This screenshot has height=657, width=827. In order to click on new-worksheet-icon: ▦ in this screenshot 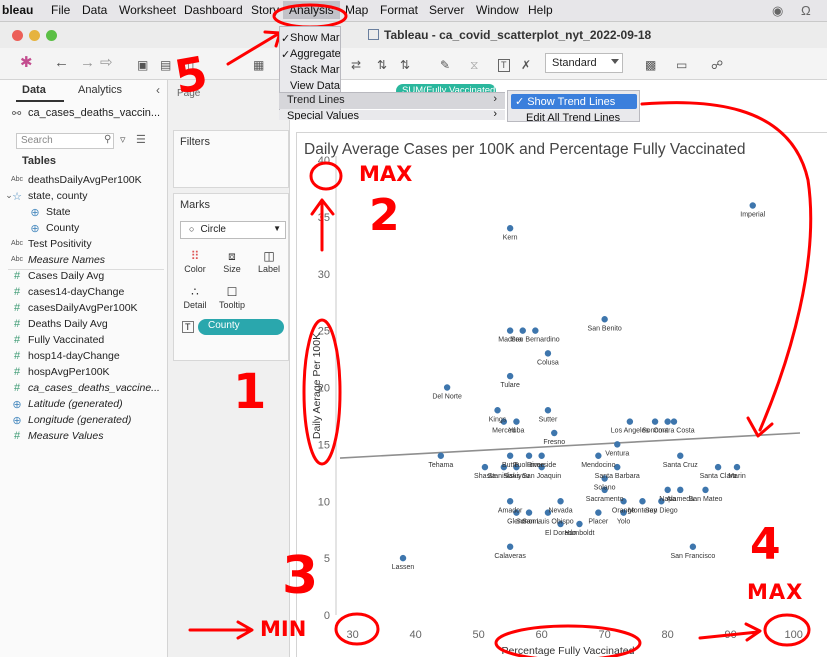, I will do `click(258, 65)`.